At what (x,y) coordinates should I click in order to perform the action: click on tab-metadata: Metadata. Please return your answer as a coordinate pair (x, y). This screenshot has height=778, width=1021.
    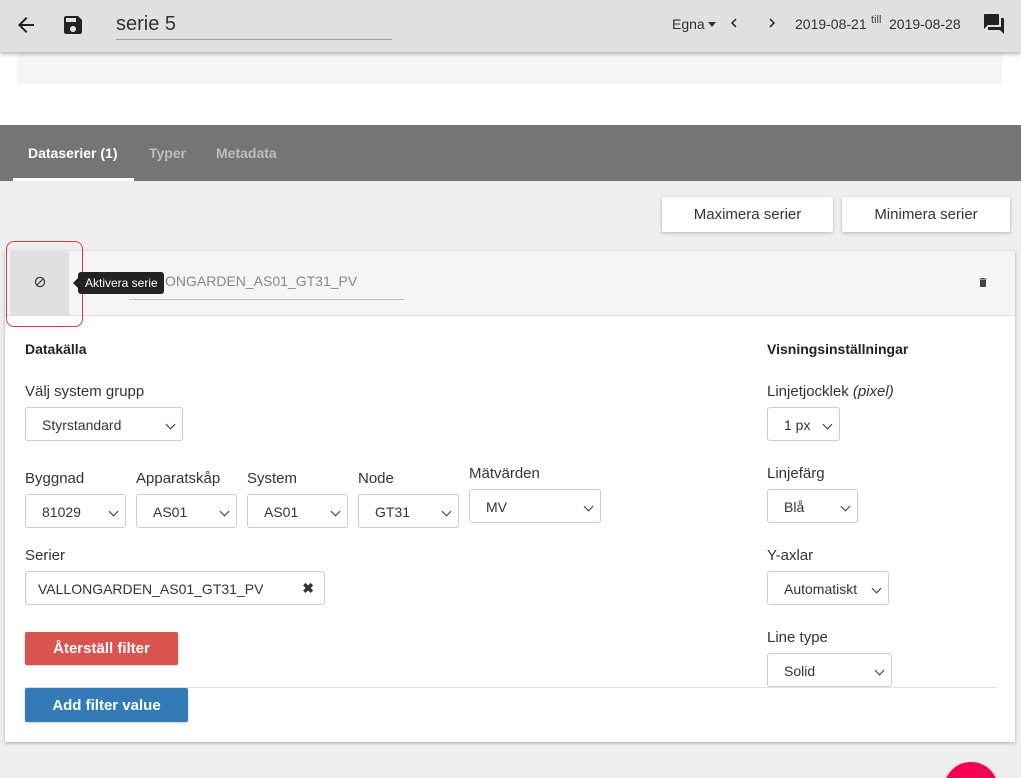
    Looking at the image, I should click on (246, 153).